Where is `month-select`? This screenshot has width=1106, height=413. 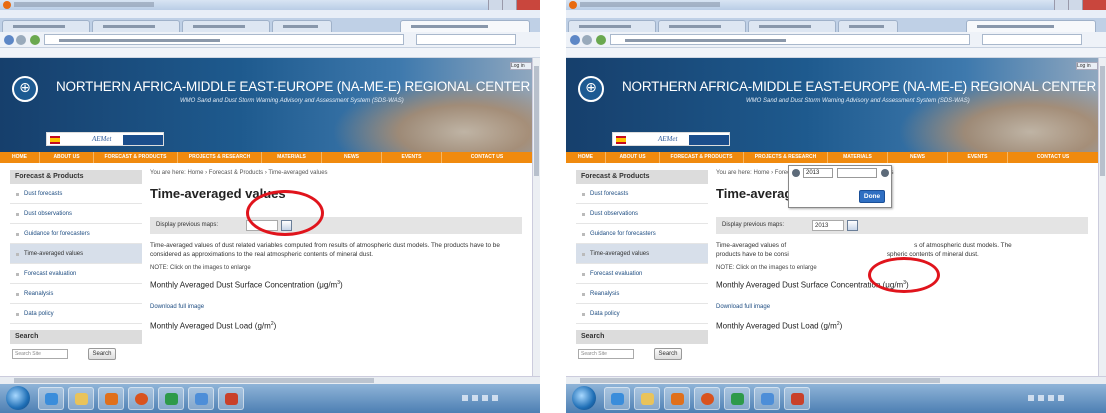 month-select is located at coordinates (857, 173).